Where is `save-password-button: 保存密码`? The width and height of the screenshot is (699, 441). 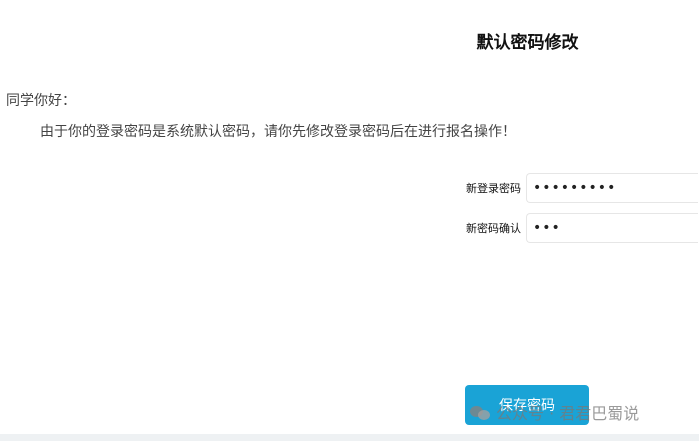 save-password-button: 保存密码 is located at coordinates (527, 405).